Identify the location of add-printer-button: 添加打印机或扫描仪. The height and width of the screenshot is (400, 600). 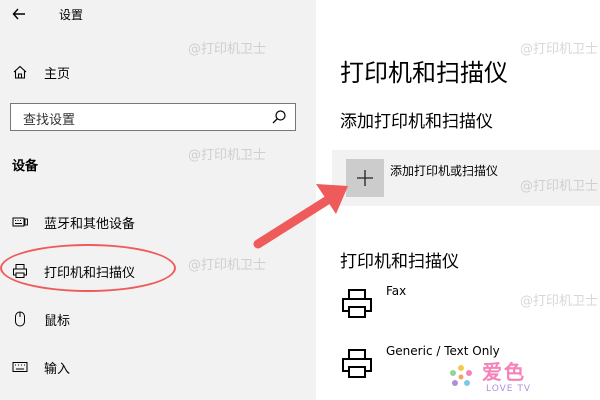
(466, 178).